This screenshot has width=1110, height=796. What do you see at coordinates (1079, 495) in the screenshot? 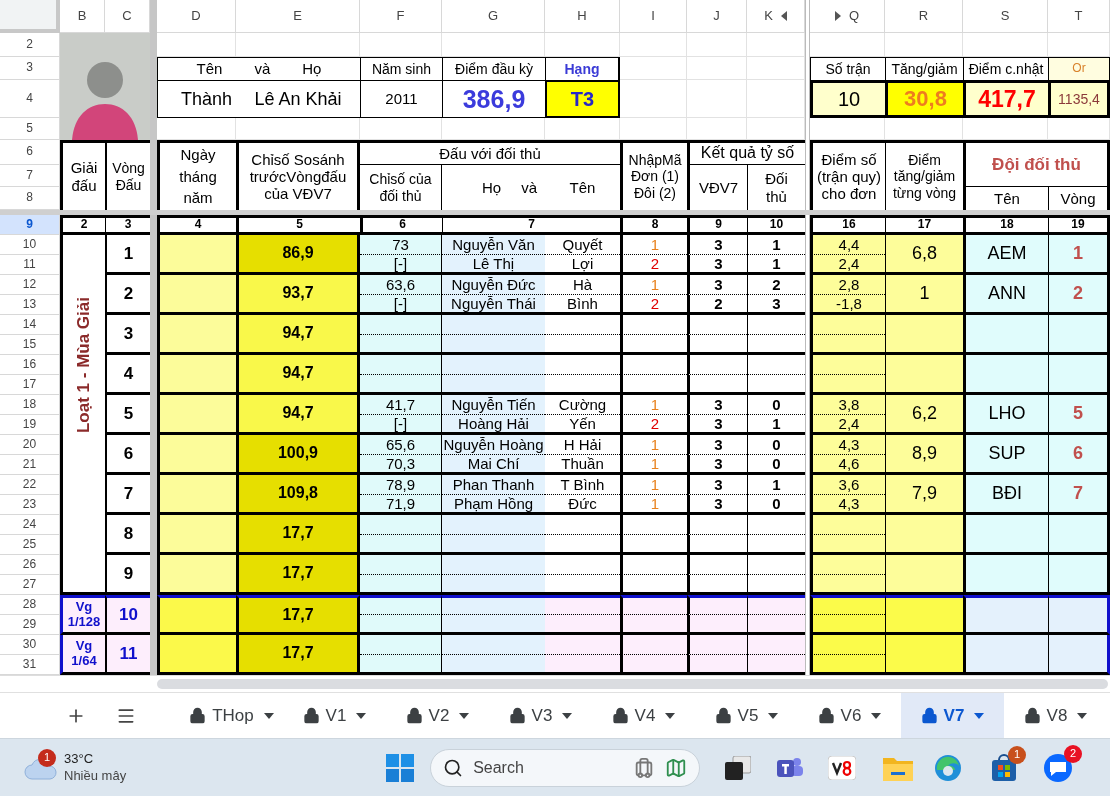
I see `table-cell: 7` at bounding box center [1079, 495].